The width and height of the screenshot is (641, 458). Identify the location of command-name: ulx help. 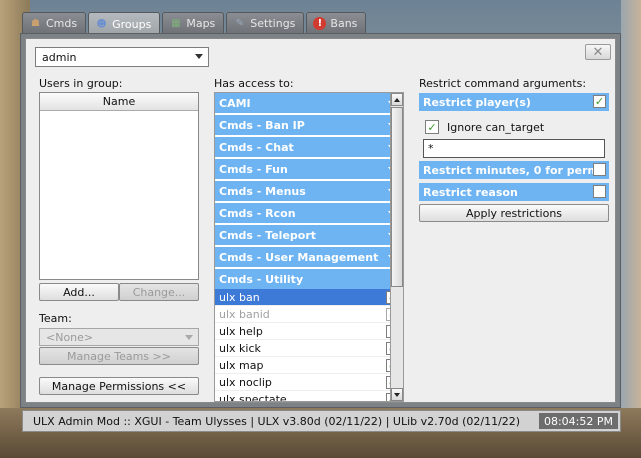
(241, 331).